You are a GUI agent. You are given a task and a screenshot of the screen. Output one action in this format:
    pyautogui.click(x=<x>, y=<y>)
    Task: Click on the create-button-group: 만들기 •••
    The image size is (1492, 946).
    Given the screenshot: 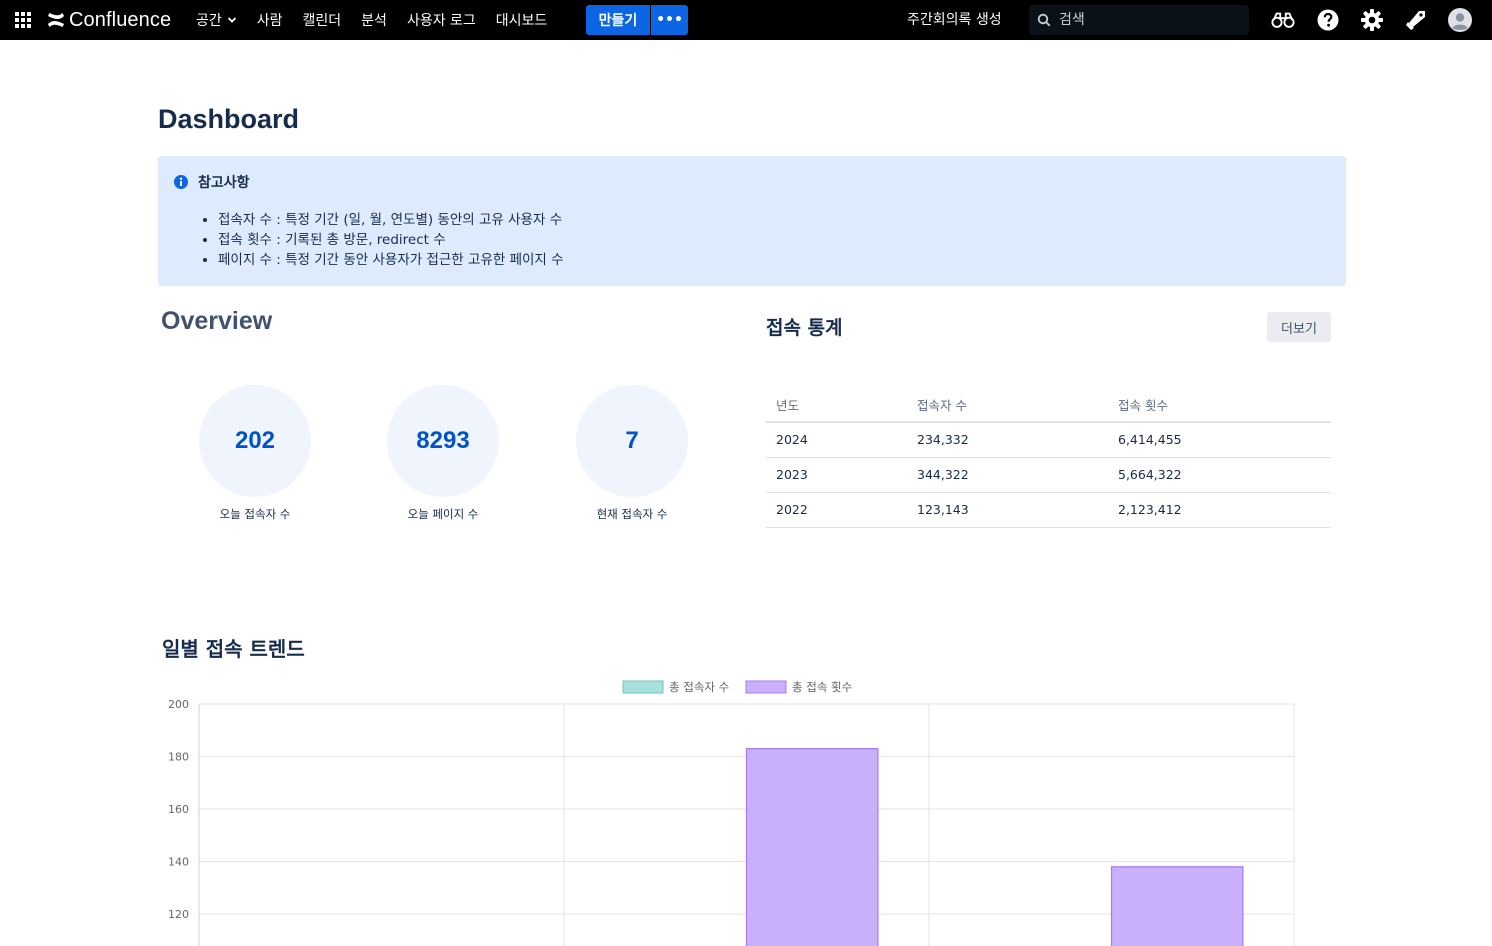 What is the action you would take?
    pyautogui.click(x=637, y=20)
    